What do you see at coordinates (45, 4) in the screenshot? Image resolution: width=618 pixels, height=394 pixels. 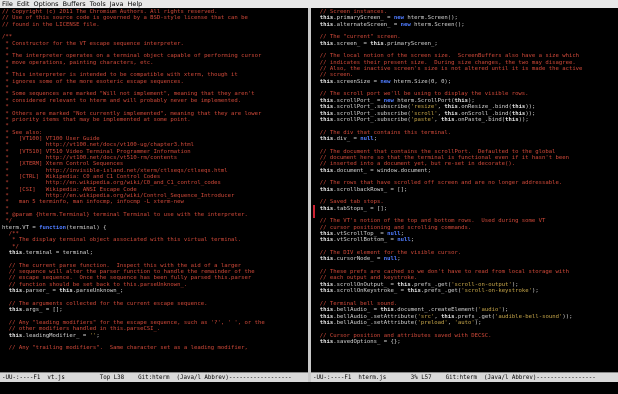 I see `menu-options: Options` at bounding box center [45, 4].